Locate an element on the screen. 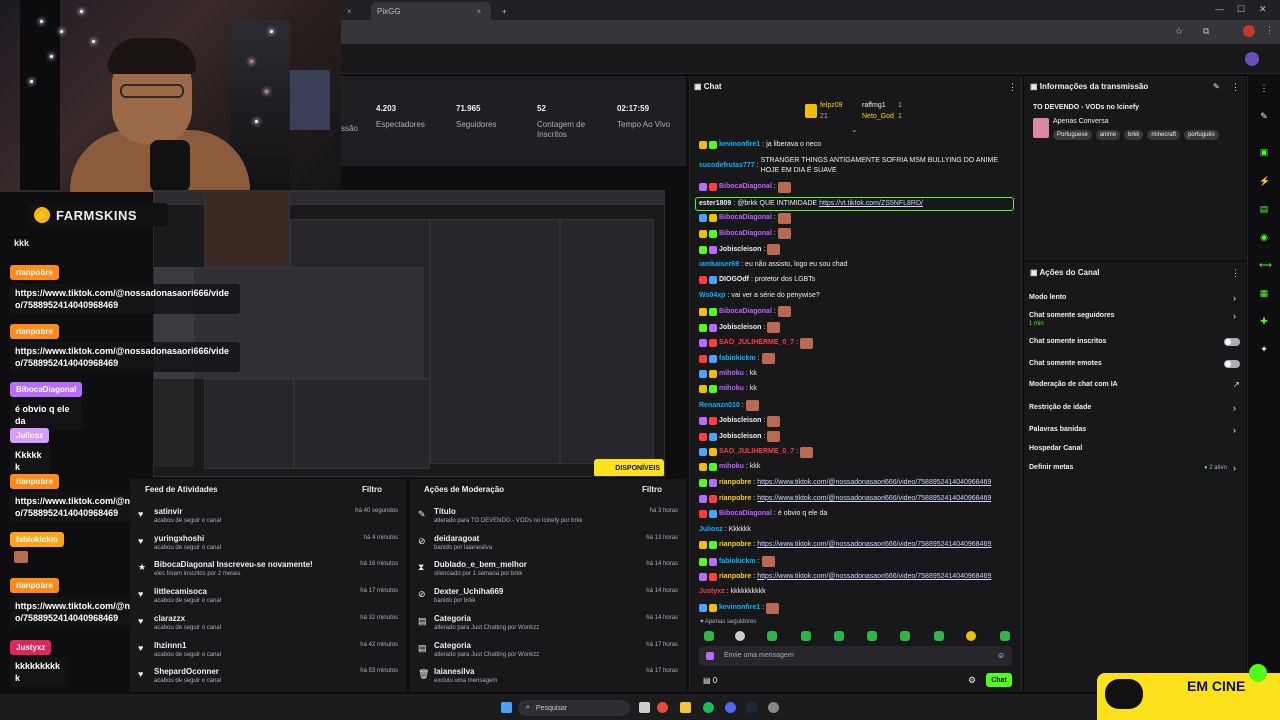 This screenshot has width=1280, height=720. tag: minecraft is located at coordinates (1164, 135).